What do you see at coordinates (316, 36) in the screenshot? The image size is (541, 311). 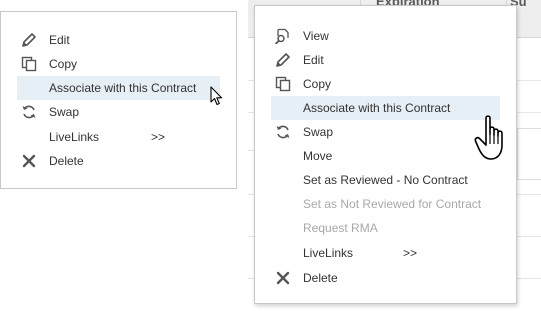 I see `menu-item-label: View` at bounding box center [316, 36].